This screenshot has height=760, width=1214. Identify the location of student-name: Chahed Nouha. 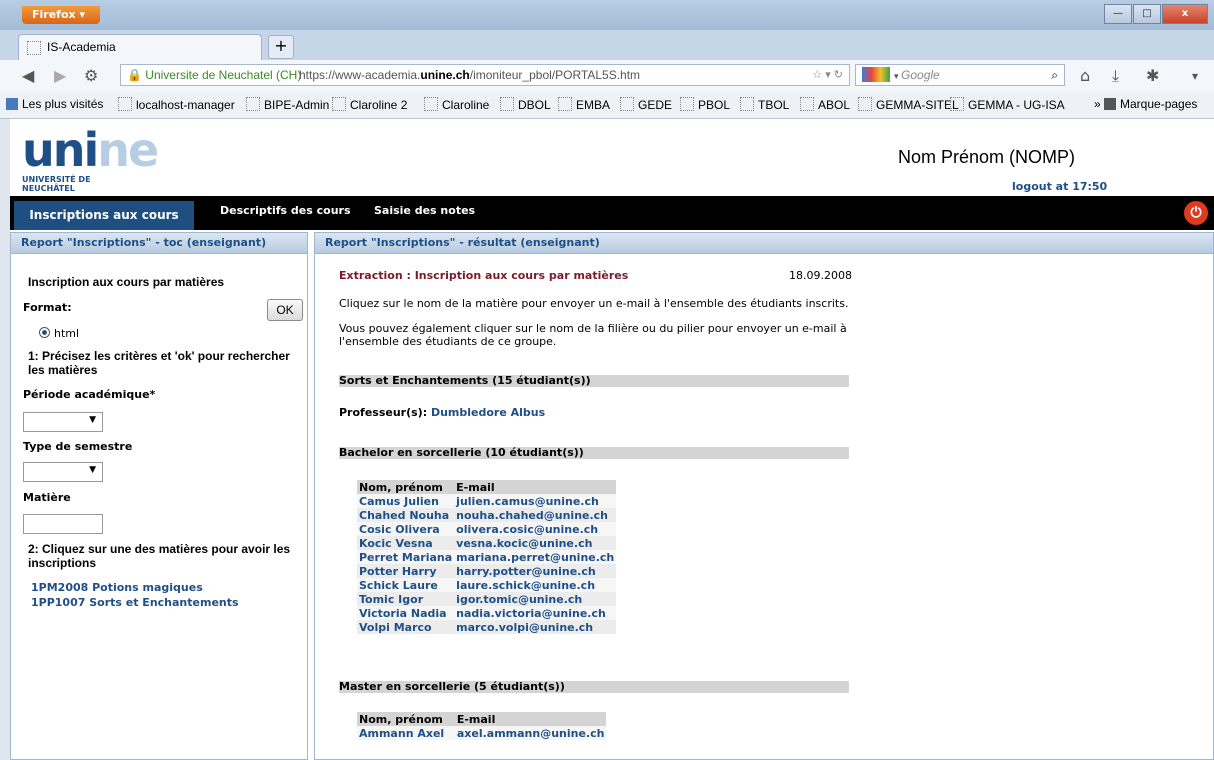
(406, 515).